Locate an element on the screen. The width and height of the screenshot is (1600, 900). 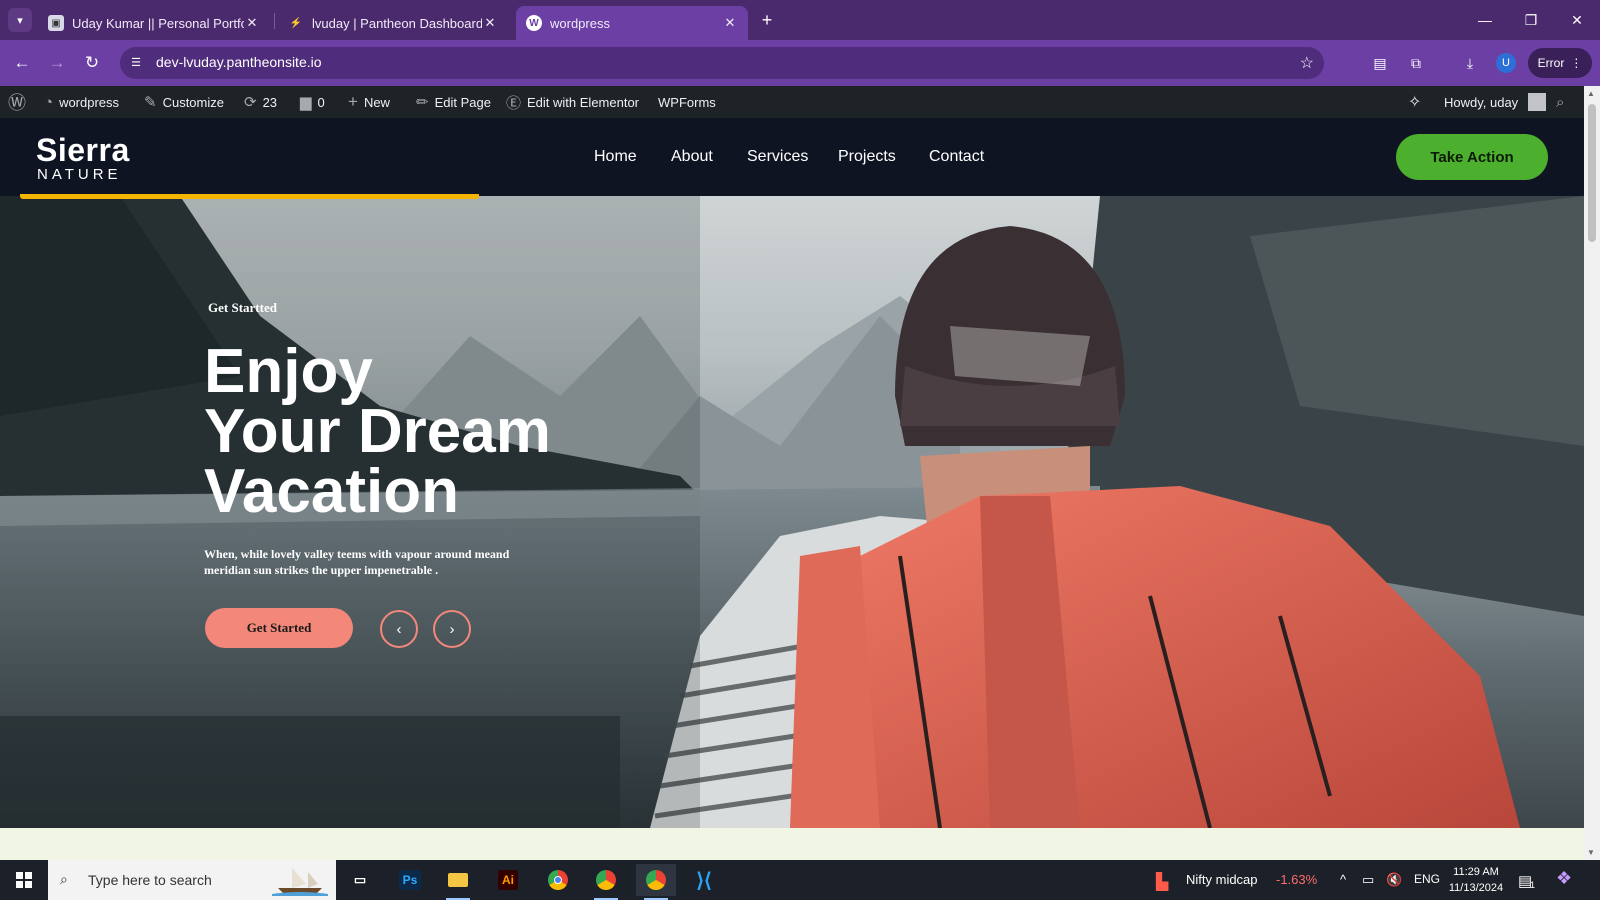
task-view-icon: ▭ is located at coordinates (360, 880).